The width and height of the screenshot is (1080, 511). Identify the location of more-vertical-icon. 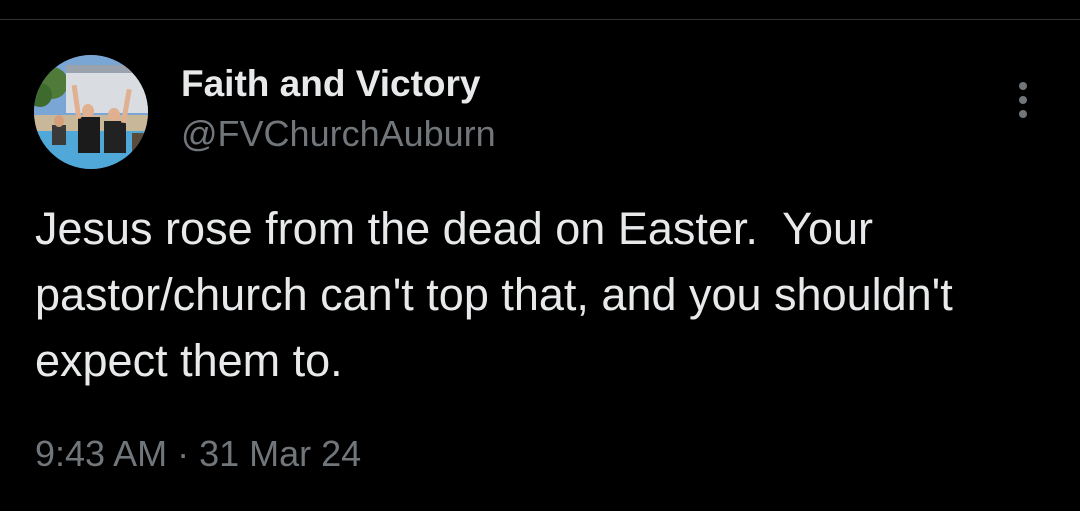
(1024, 100).